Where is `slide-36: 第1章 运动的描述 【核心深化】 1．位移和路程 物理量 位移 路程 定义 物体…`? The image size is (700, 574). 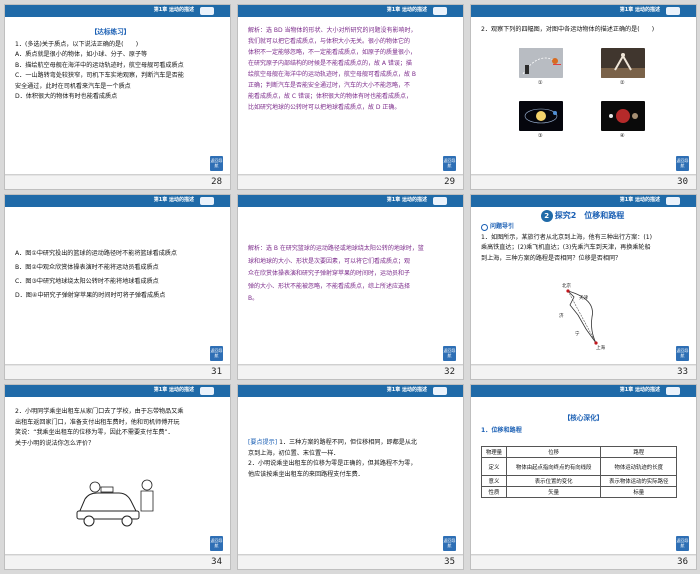
slide-36: 第1章 运动的描述 【核心深化】 1．位移和路程 物理量 位移 路程 定义 物体… is located at coordinates (583, 477).